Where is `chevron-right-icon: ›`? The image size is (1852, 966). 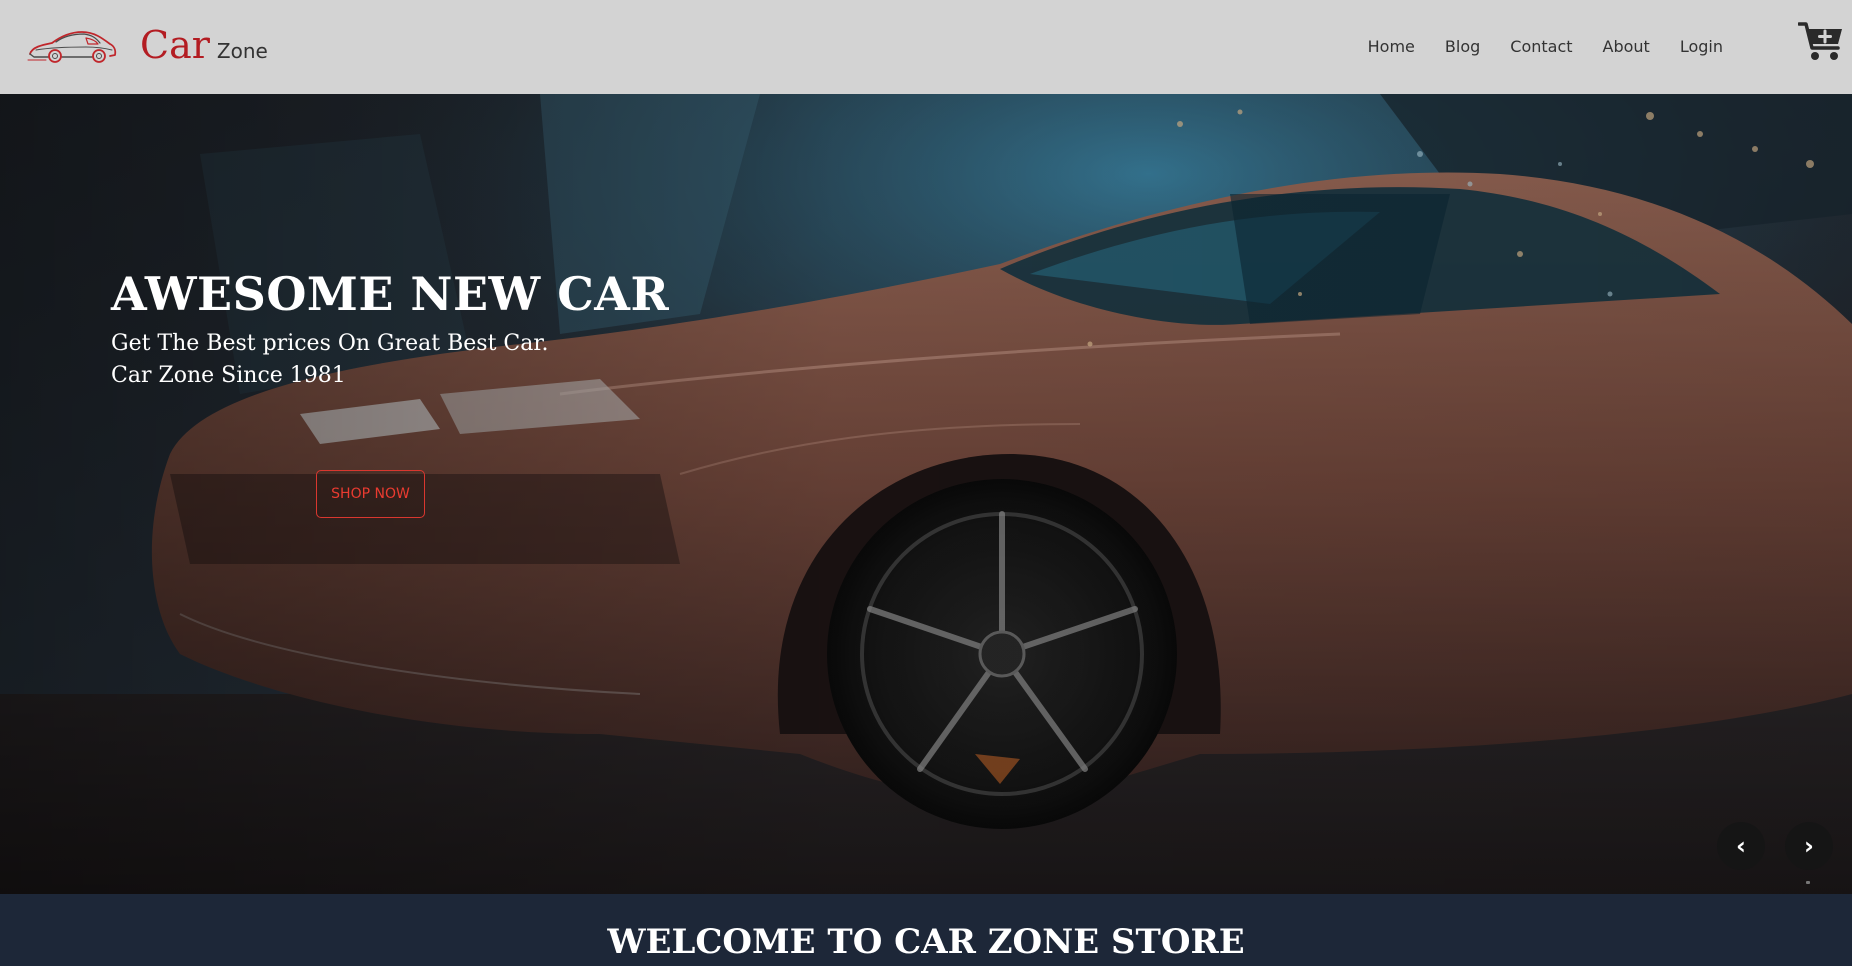 chevron-right-icon: › is located at coordinates (1809, 846).